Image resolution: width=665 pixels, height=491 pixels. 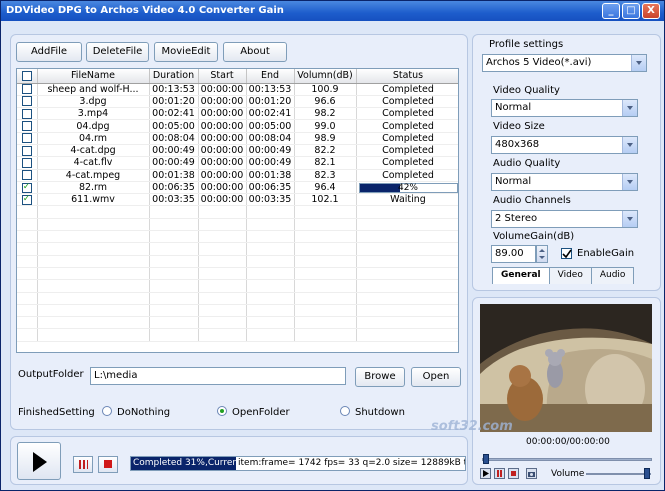 What do you see at coordinates (380, 412) in the screenshot?
I see `radio-shutdown-label: Shutdown` at bounding box center [380, 412].